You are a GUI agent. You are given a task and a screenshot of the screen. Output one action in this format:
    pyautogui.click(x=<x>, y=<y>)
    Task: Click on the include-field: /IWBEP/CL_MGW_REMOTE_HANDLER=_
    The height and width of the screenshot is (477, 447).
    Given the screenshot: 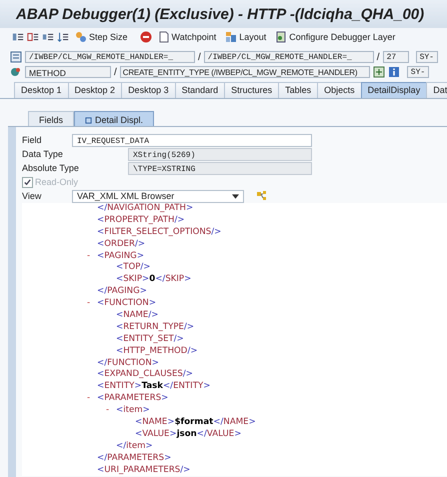 What is the action you would take?
    pyautogui.click(x=289, y=57)
    